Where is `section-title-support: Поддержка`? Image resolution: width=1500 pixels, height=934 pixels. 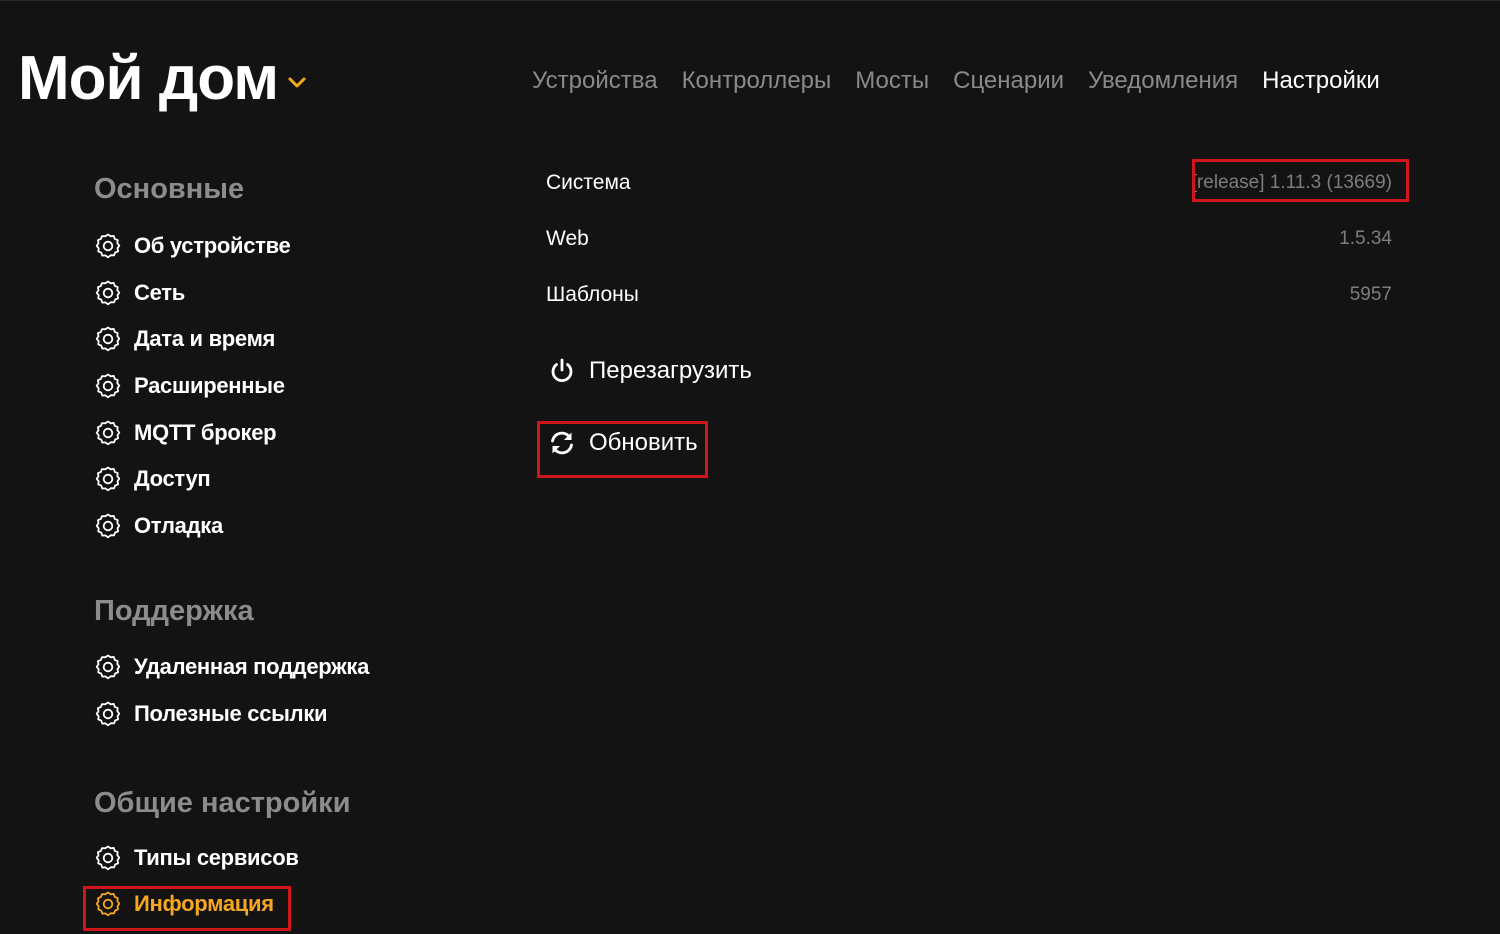 section-title-support: Поддержка is located at coordinates (174, 611).